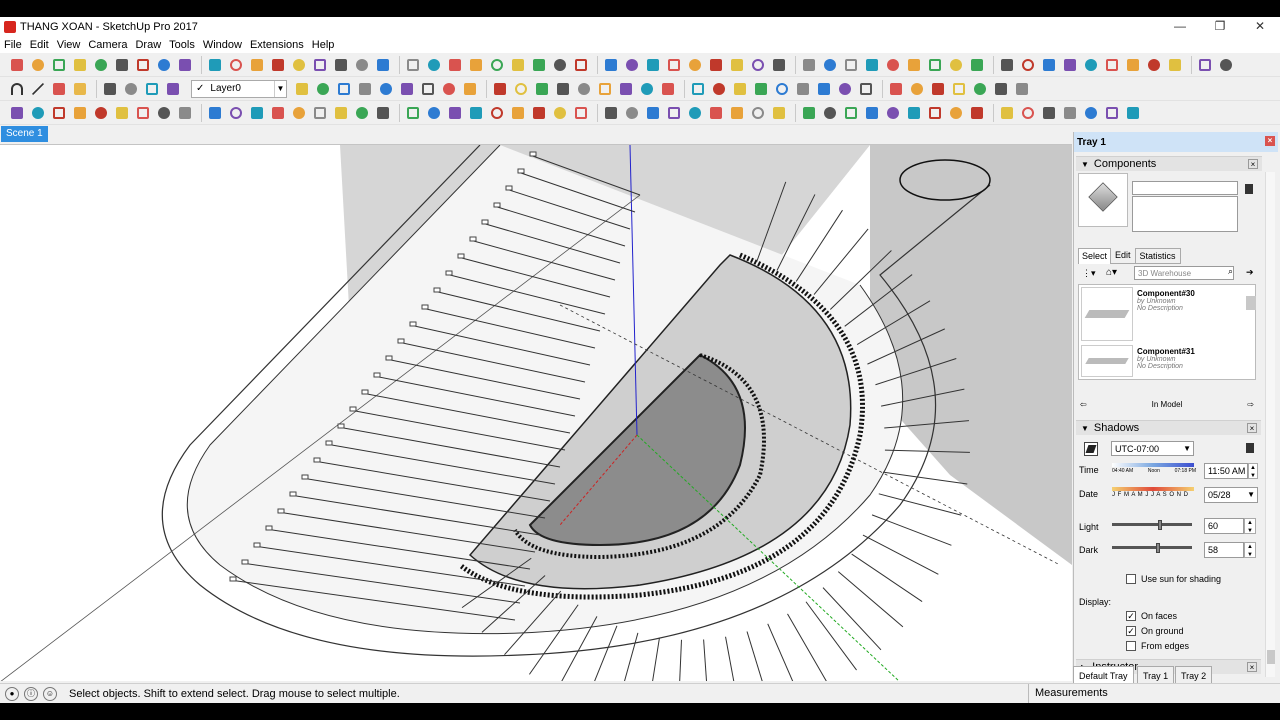  I want to click on menu-window: Window, so click(222, 45).